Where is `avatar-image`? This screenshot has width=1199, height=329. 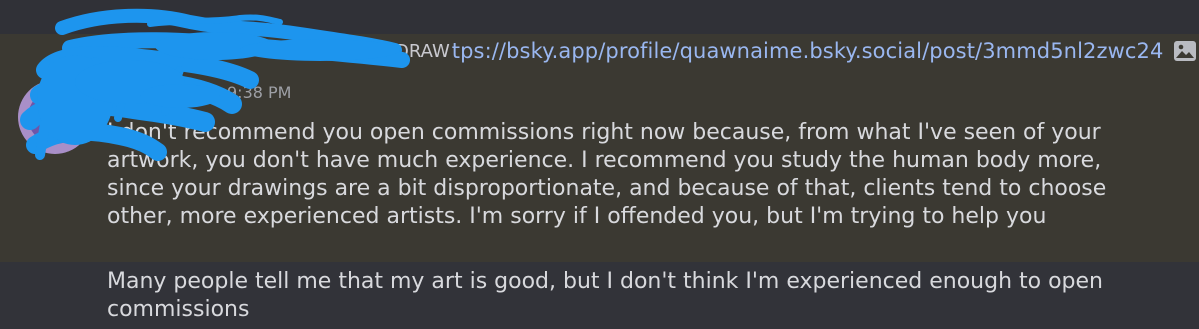 avatar-image is located at coordinates (55, 117).